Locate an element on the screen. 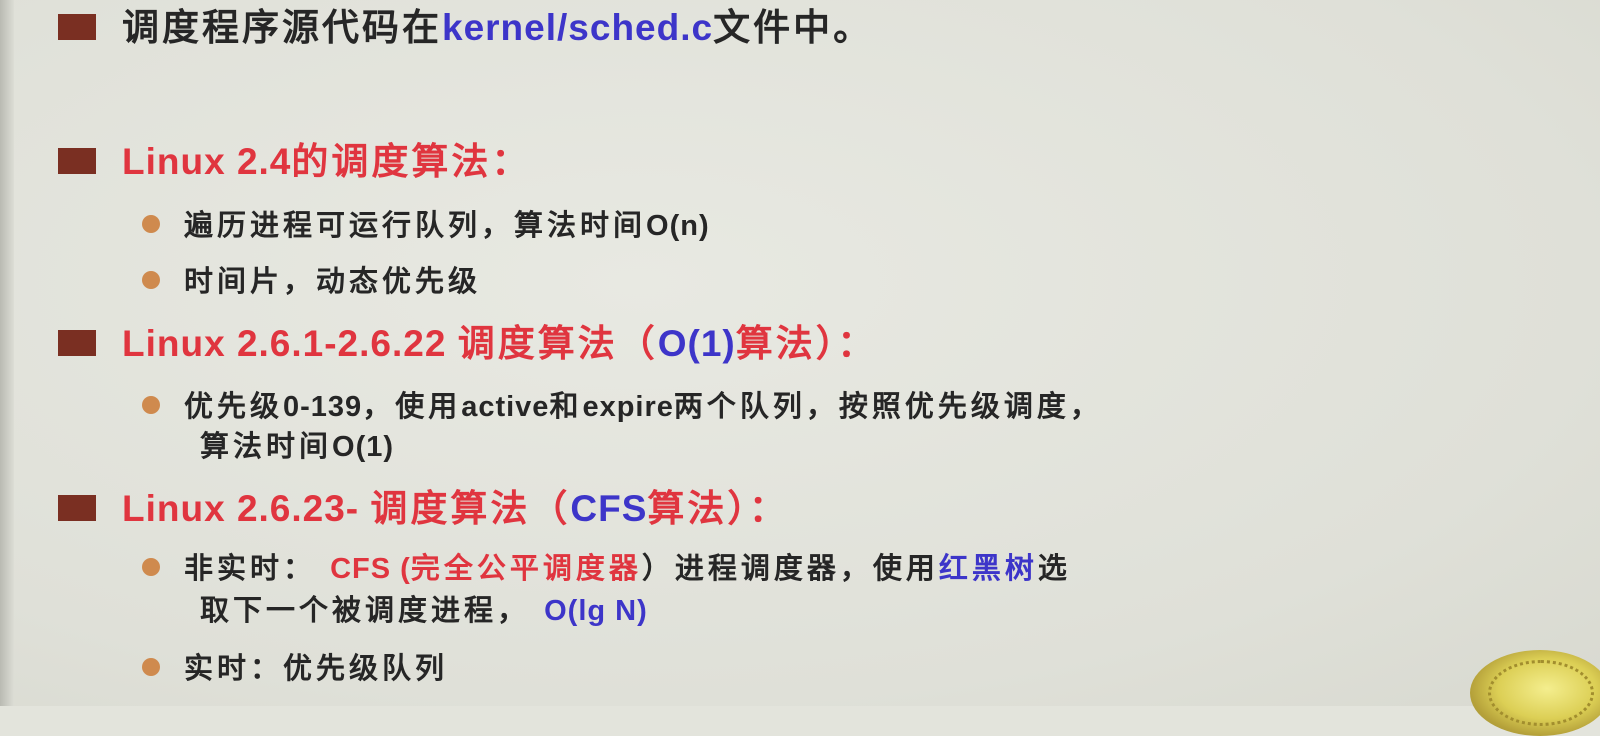 The height and width of the screenshot is (736, 1600). bullet-linux-24: Linux 2.4的调度算法： is located at coordinates (294, 162).